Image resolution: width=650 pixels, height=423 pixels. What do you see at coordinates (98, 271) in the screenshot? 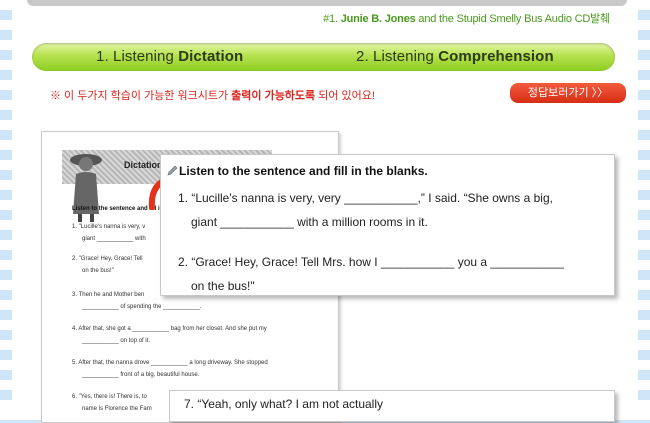
I see `worksheet-line: on the bus!"` at bounding box center [98, 271].